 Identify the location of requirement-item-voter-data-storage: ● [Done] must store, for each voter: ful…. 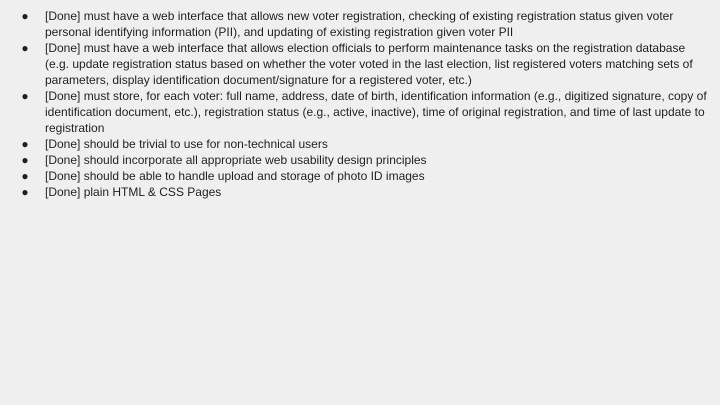
(360, 112).